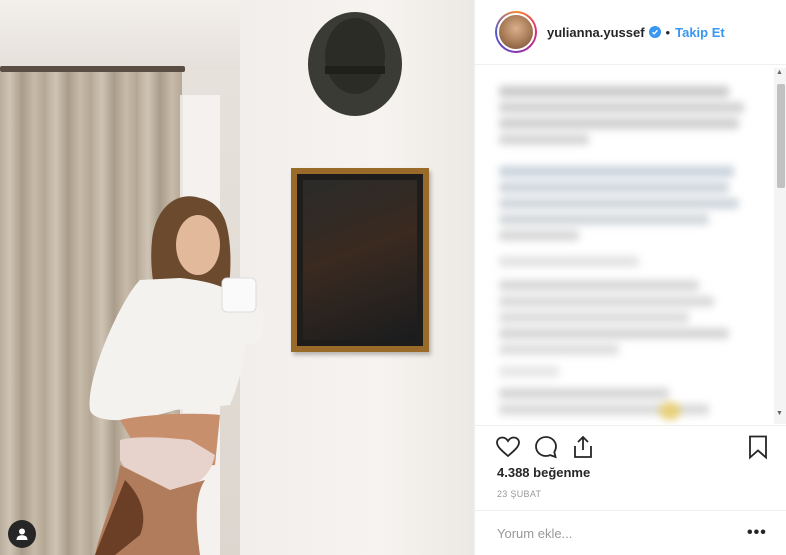 This screenshot has width=786, height=555. I want to click on profile-avatar, so click(516, 32).